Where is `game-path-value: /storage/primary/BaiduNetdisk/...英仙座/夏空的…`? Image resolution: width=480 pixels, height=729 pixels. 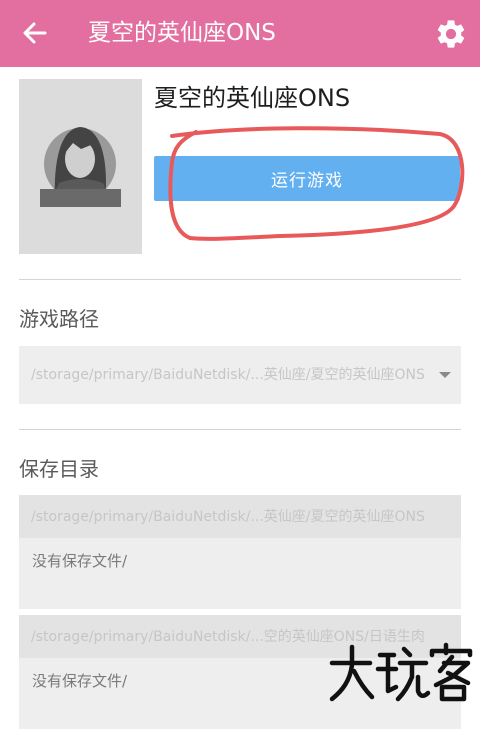 game-path-value: /storage/primary/BaiduNetdisk/...英仙座/夏空的… is located at coordinates (228, 375).